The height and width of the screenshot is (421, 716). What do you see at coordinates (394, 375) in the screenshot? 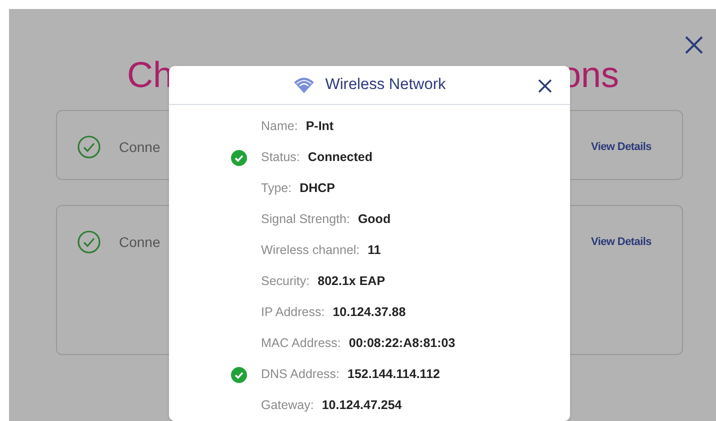
I see `field-value: 152.144.114.112` at bounding box center [394, 375].